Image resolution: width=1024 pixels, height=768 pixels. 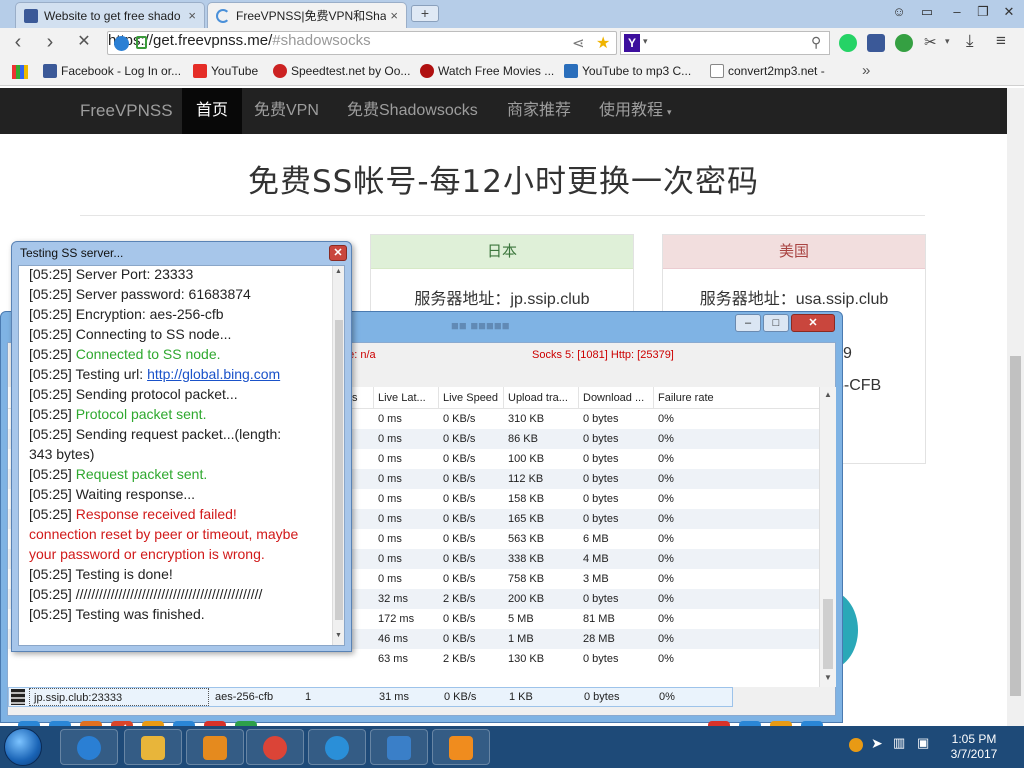 What do you see at coordinates (899, 11) in the screenshot?
I see `chat-icon: ☺` at bounding box center [899, 11].